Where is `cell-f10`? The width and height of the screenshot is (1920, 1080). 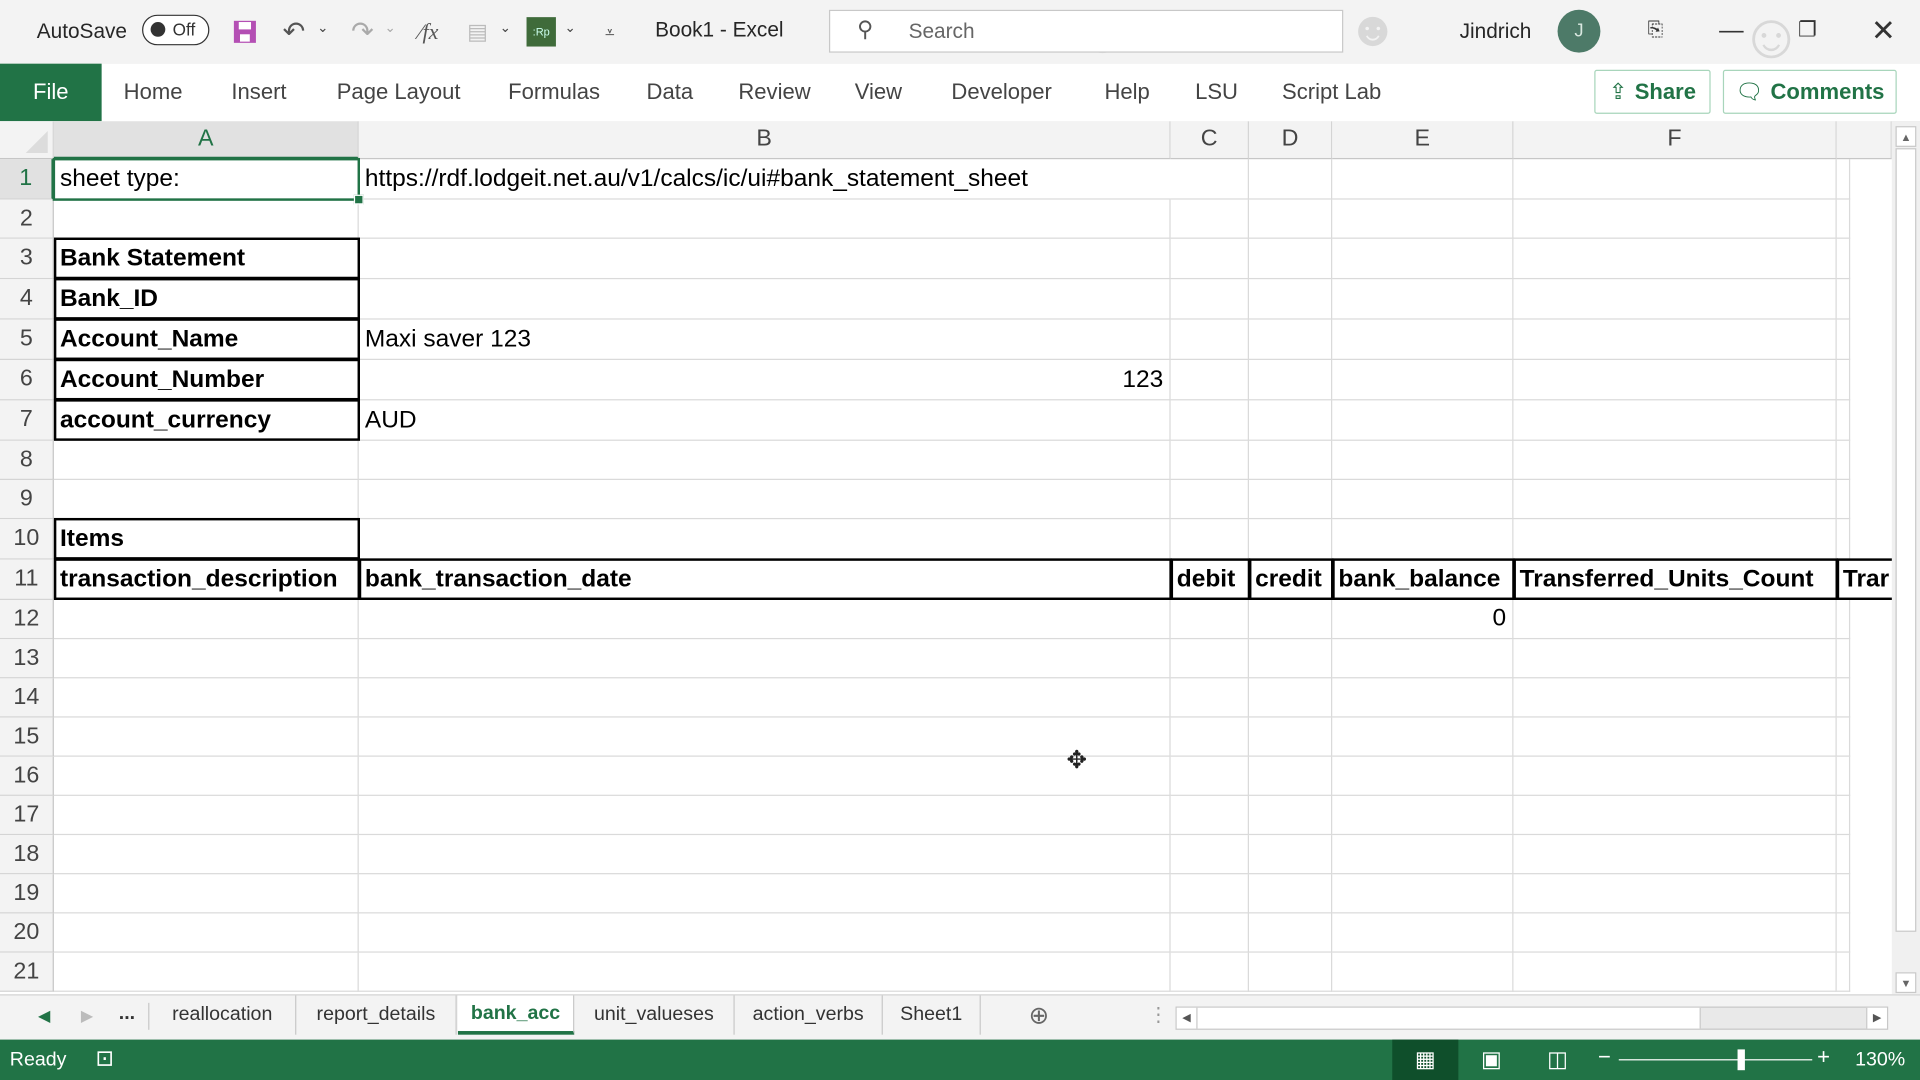 cell-f10 is located at coordinates (1675, 539).